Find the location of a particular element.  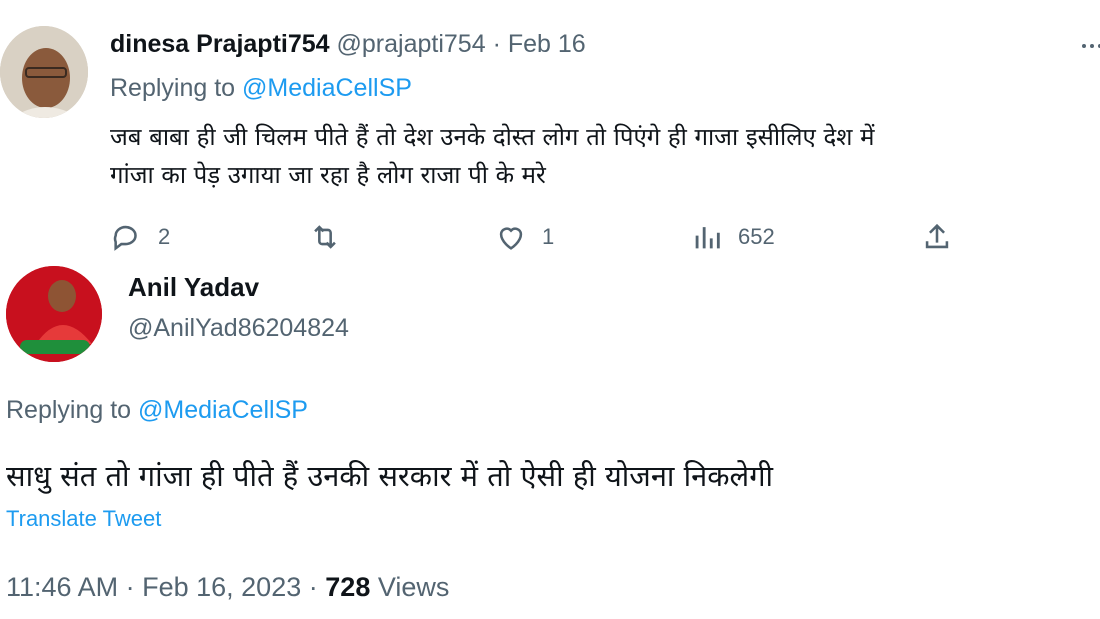

tweet1-handle: @prajapti754 is located at coordinates (411, 44).